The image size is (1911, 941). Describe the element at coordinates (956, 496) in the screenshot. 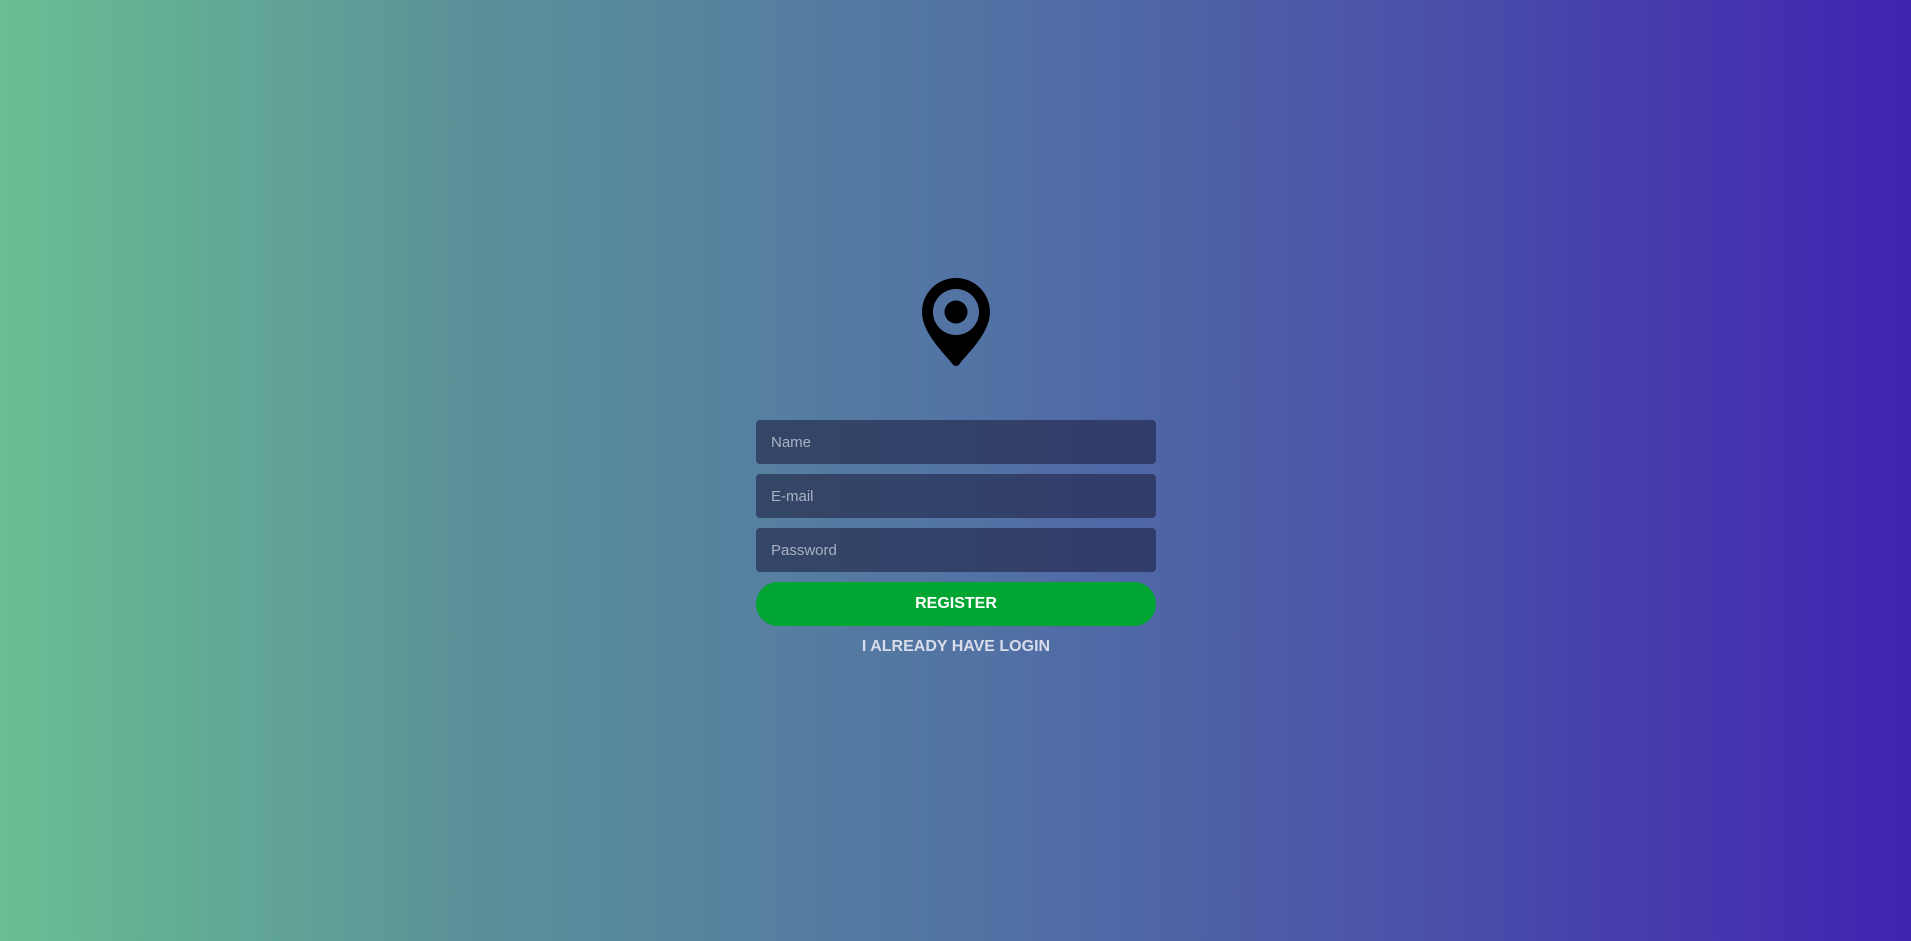

I see `email-field` at that location.